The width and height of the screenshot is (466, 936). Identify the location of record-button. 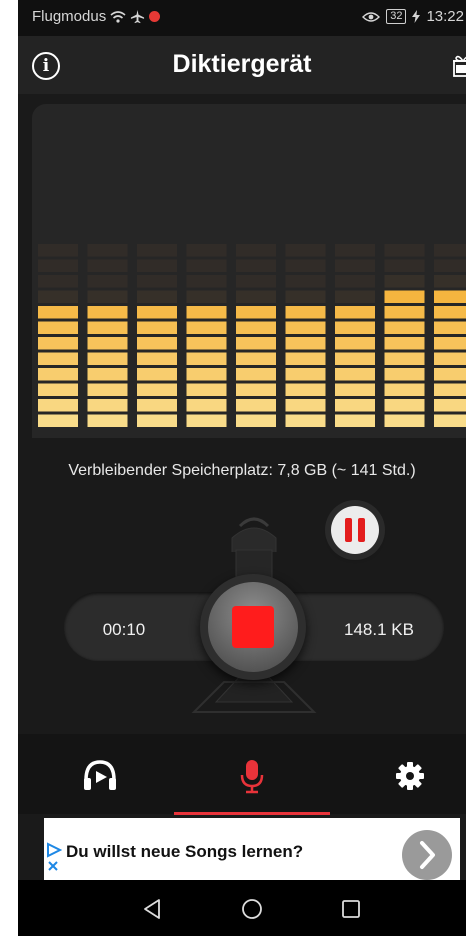
(253, 627).